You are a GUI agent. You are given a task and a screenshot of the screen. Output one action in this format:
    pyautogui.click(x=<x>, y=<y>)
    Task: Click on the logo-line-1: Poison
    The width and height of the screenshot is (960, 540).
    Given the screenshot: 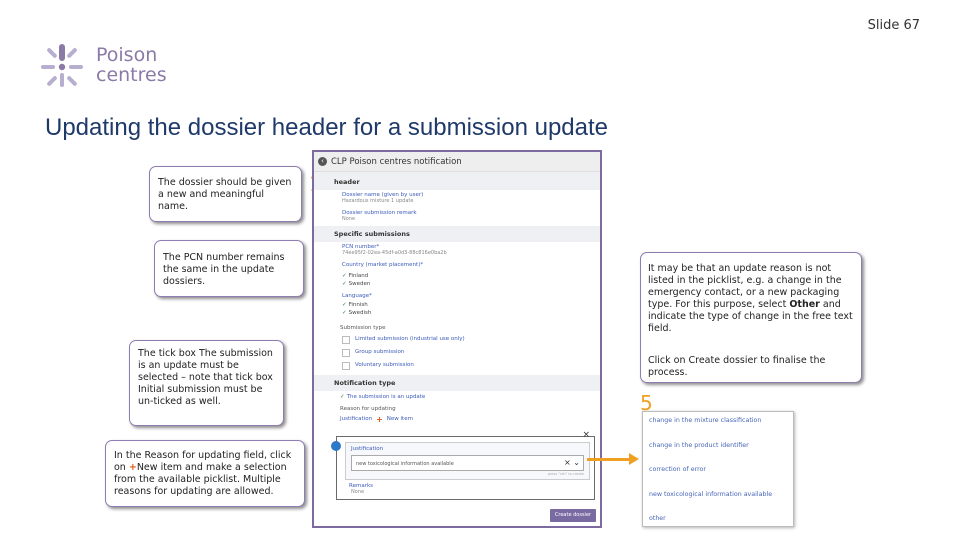 What is the action you would take?
    pyautogui.click(x=127, y=55)
    